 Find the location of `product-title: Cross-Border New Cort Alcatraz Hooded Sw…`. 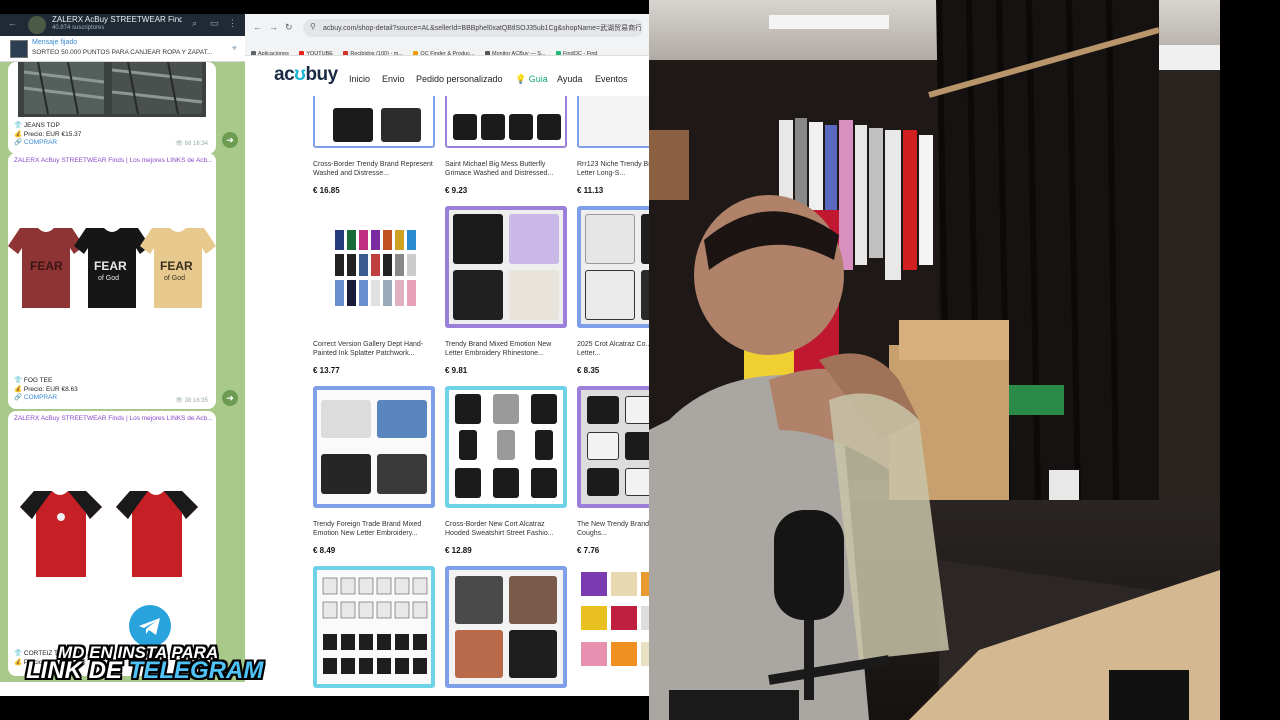

product-title: Cross-Border New Cort Alcatraz Hooded Sw… is located at coordinates (506, 529).